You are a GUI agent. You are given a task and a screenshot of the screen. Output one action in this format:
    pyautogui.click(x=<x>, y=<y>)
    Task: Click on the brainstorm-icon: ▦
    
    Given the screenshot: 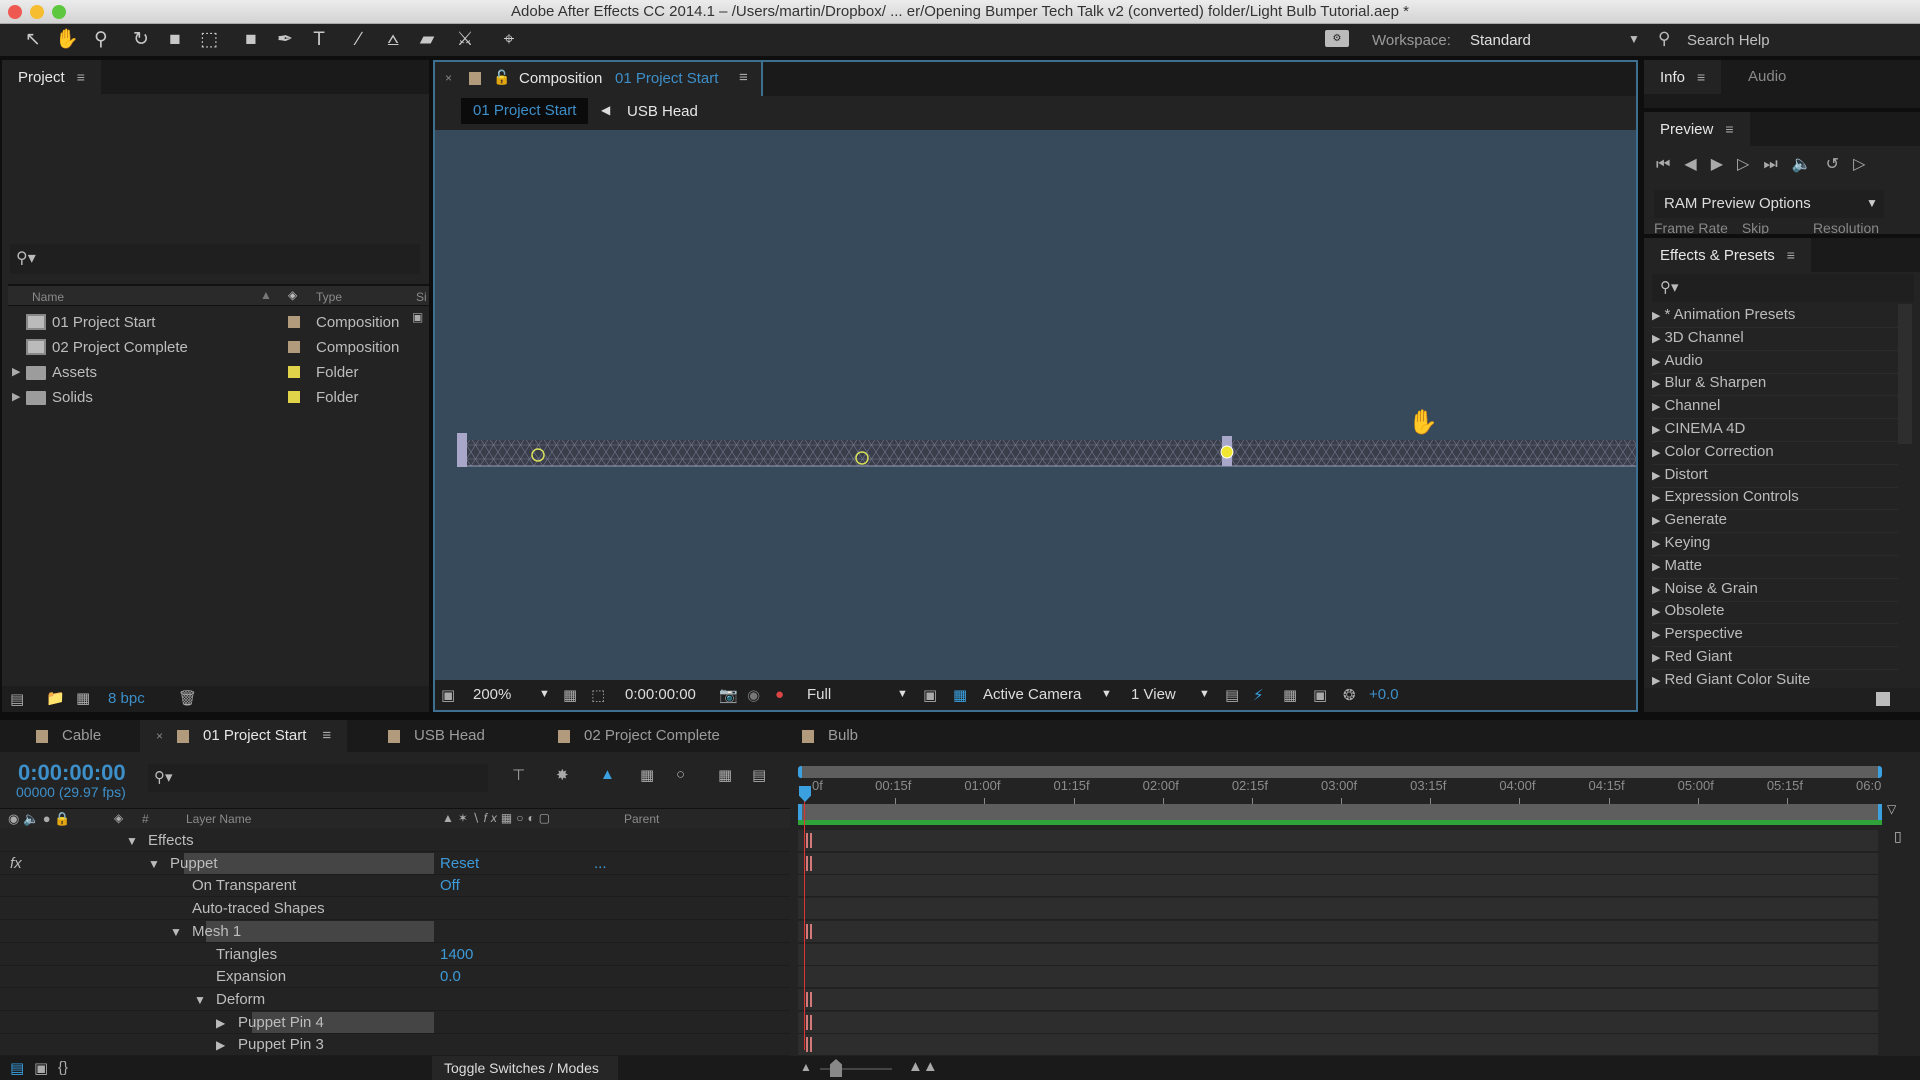 What is the action you would take?
    pyautogui.click(x=725, y=775)
    